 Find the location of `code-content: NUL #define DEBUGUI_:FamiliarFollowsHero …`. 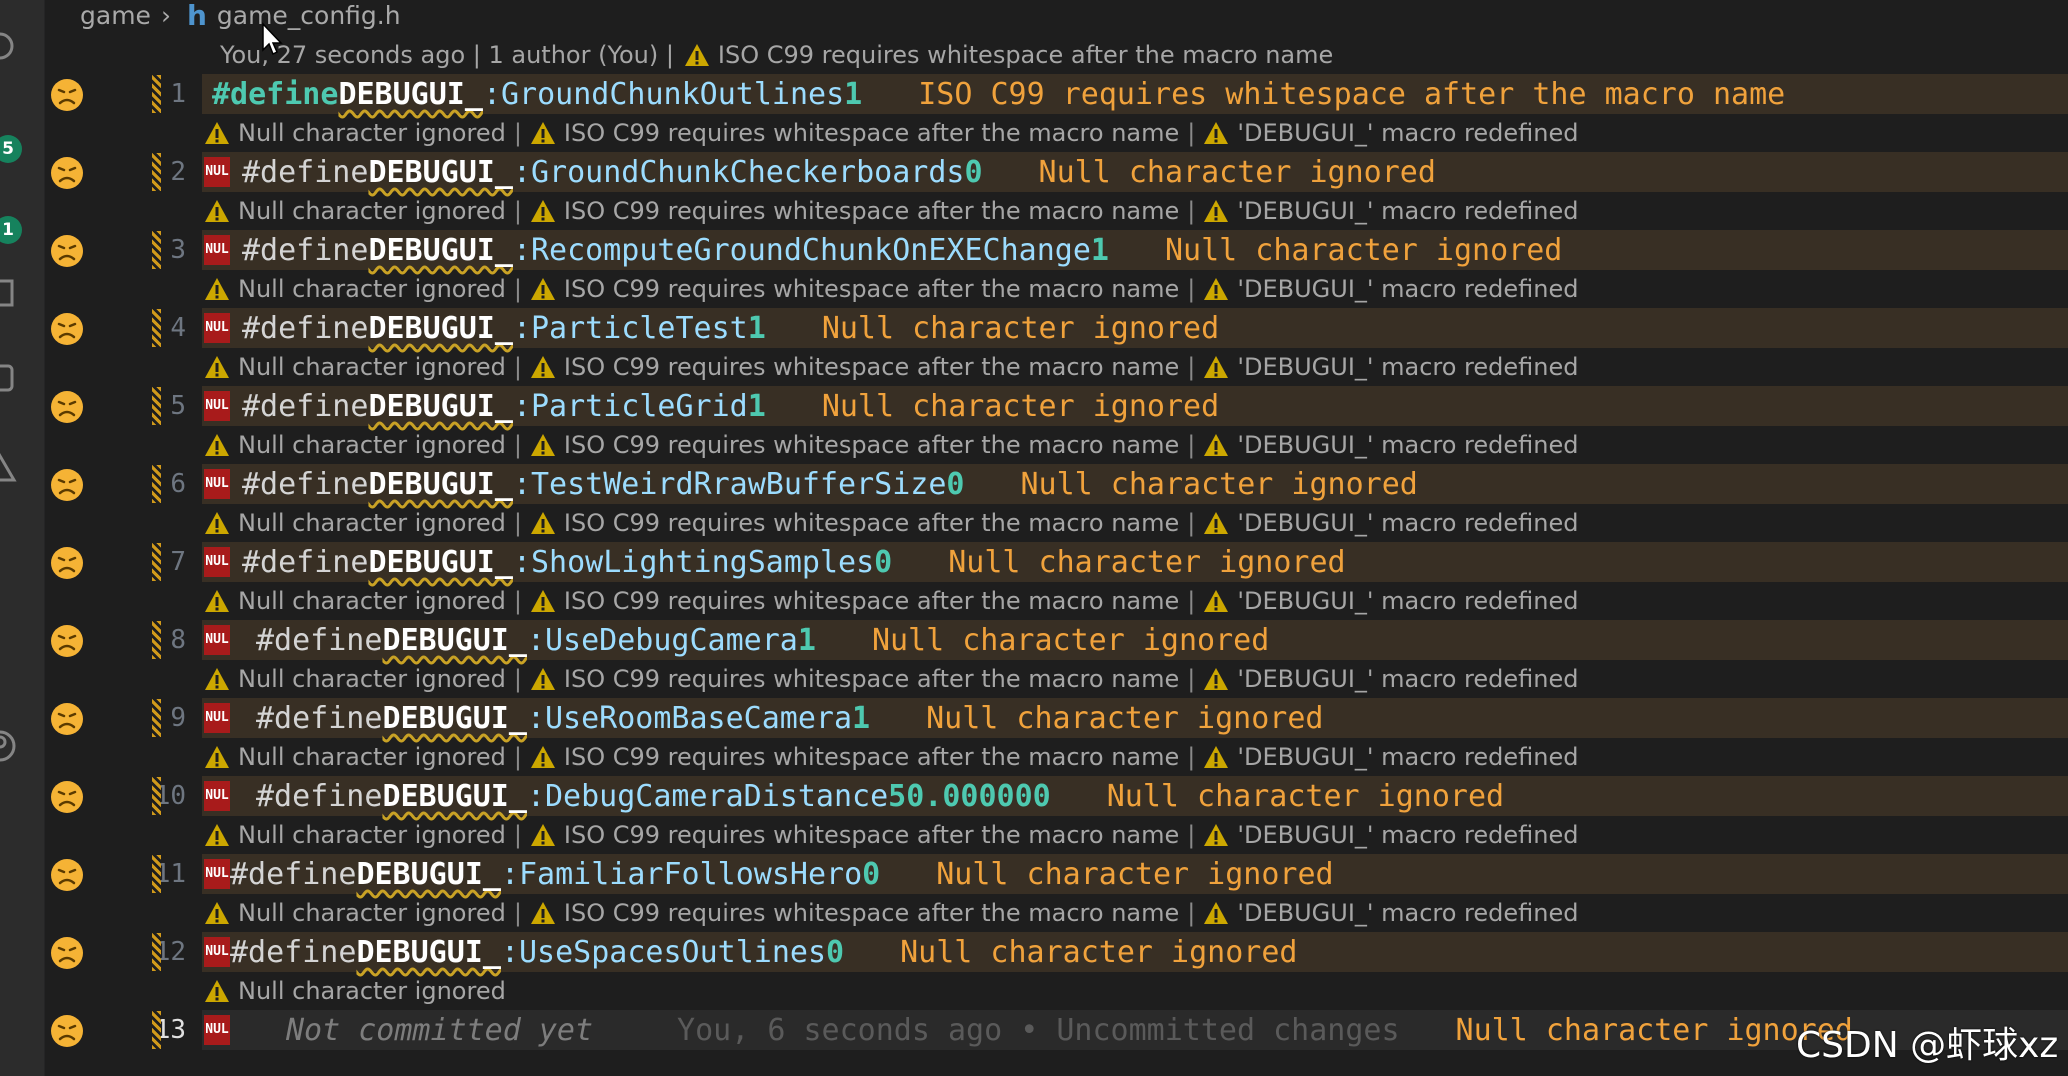

code-content: NUL #define DEBUGUI_:FamiliarFollowsHero … is located at coordinates (1135, 874).